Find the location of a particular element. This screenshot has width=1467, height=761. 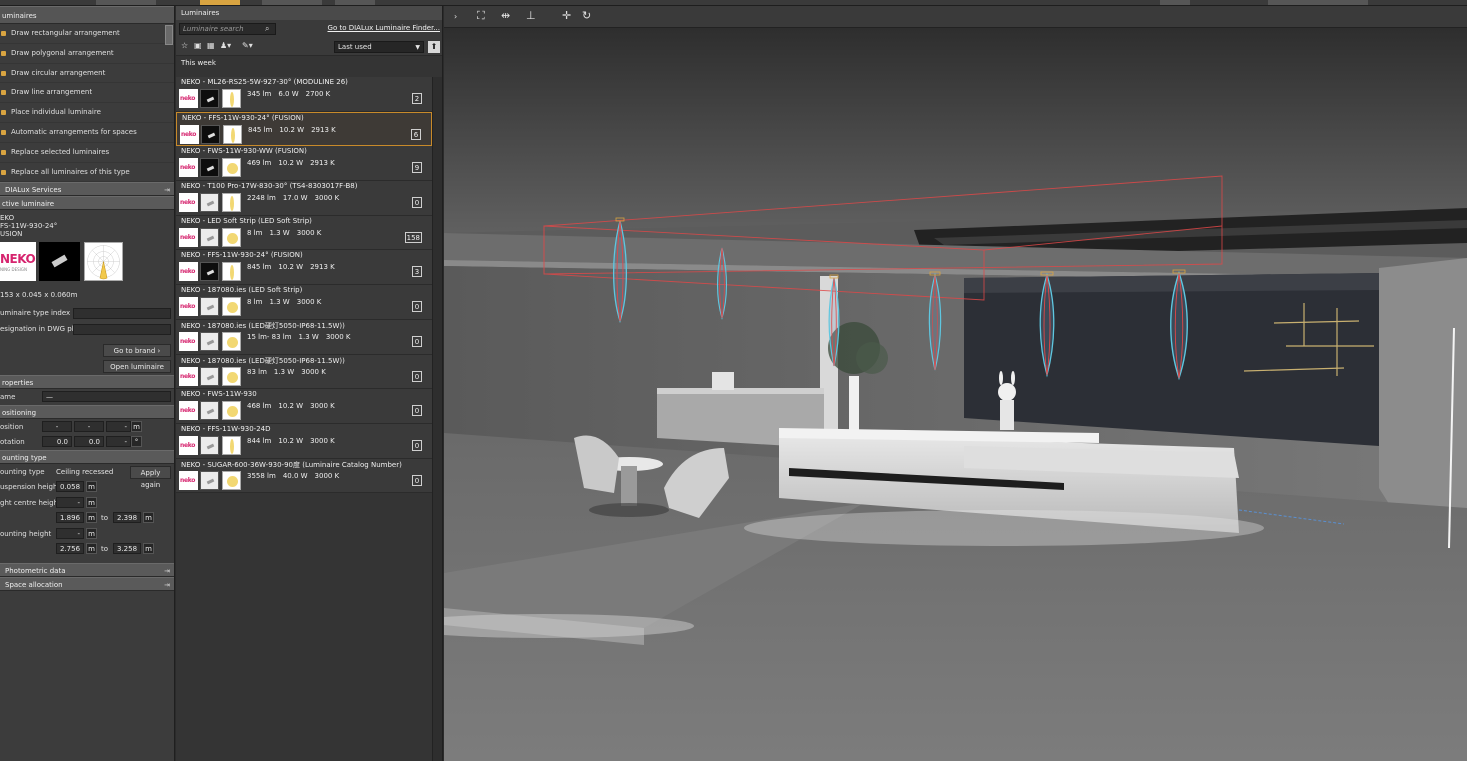

axis-icon: ⊥ is located at coordinates (531, 15).